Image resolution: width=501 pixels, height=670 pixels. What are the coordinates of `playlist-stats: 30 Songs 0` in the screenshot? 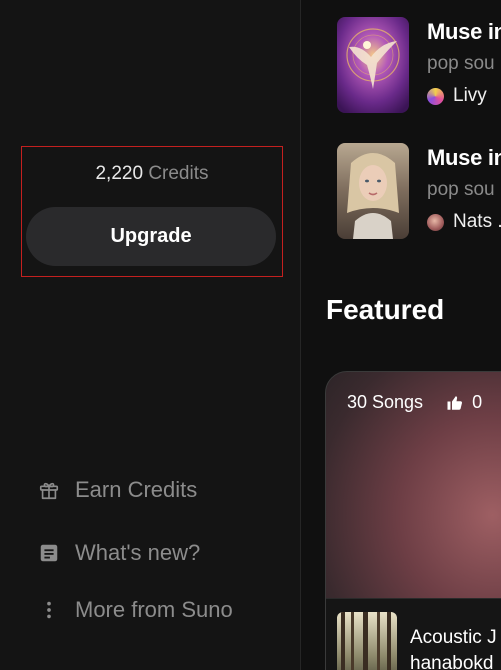 It's located at (414, 402).